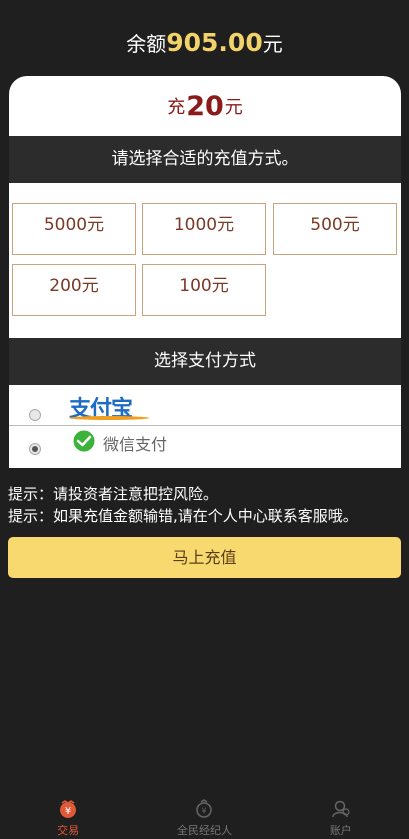  What do you see at coordinates (109, 418) in the screenshot?
I see `alipay-logo-swoosh` at bounding box center [109, 418].